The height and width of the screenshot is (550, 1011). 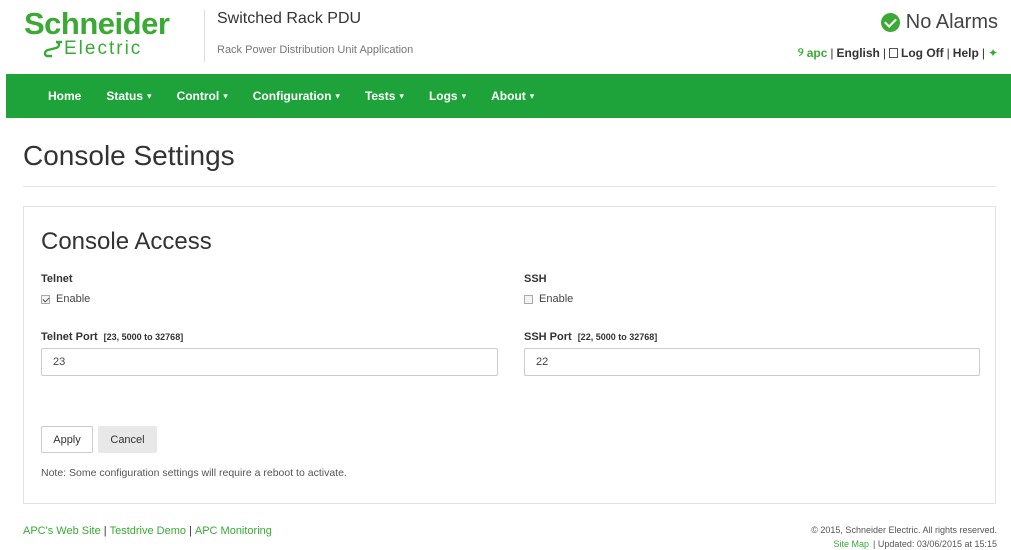 I want to click on nav-control-label: Control, so click(x=198, y=96).